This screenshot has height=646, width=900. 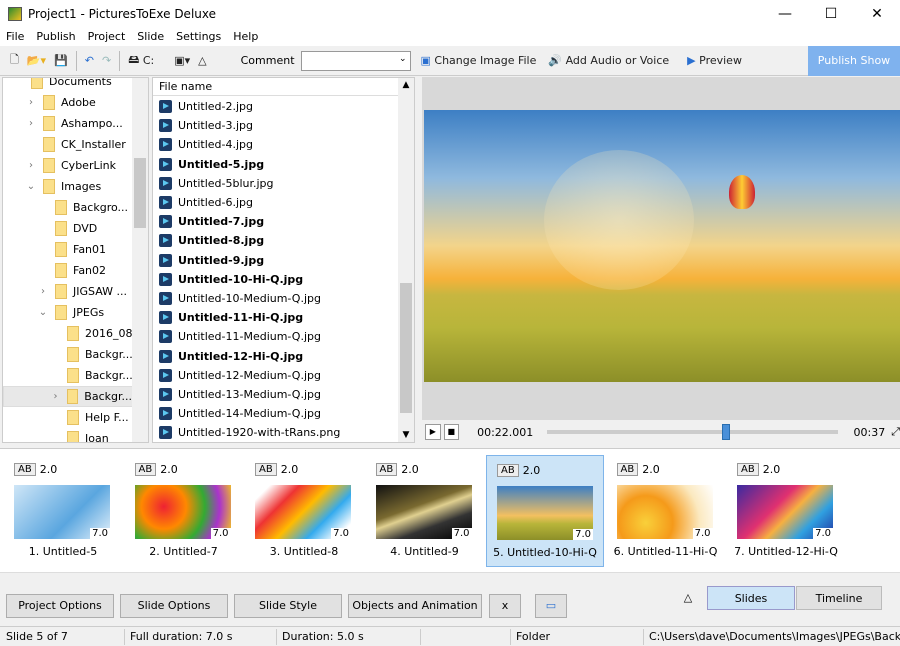 I want to click on tab-slides: Slides, so click(x=751, y=598).